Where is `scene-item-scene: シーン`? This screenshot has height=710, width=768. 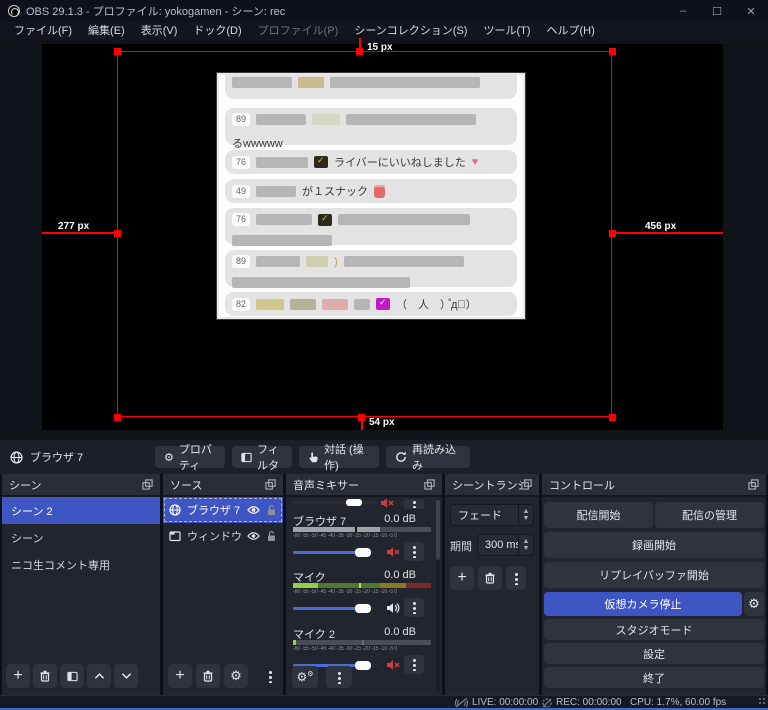
scene-item-scene: シーン is located at coordinates (81, 537).